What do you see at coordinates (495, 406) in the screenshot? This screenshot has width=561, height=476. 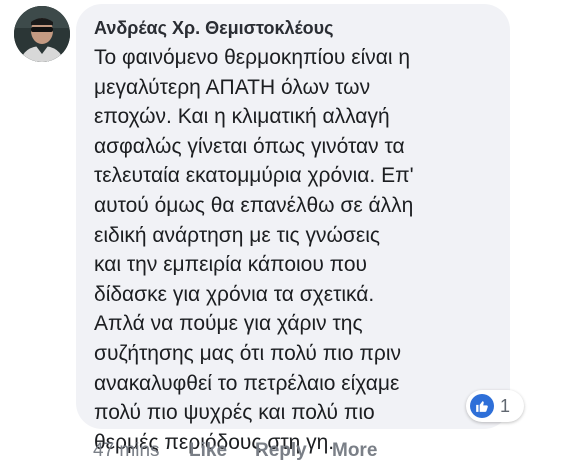 I see `reaction-summary: 1` at bounding box center [495, 406].